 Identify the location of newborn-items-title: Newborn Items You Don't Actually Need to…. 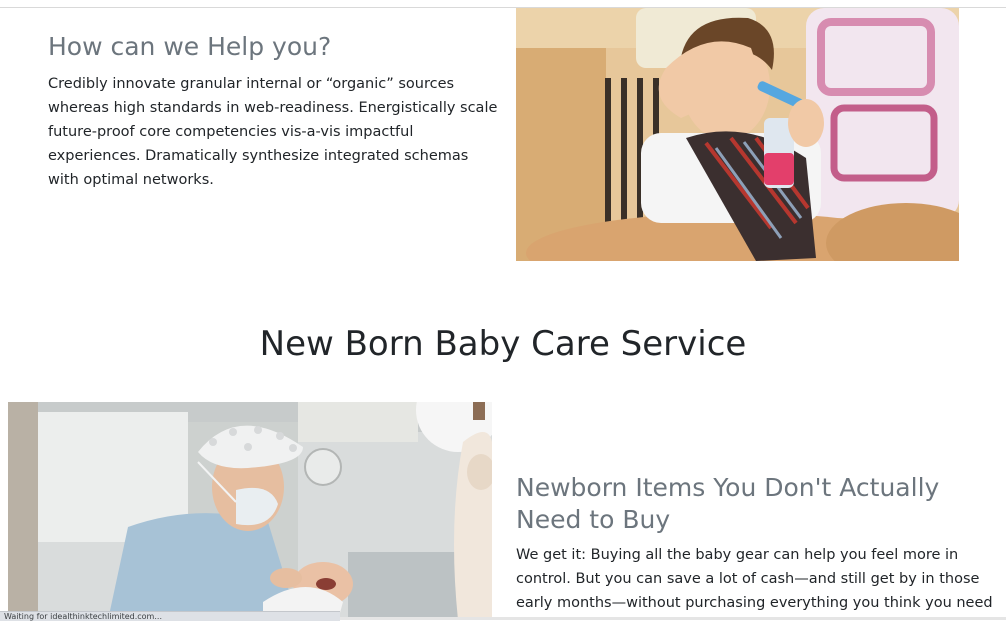
(728, 503).